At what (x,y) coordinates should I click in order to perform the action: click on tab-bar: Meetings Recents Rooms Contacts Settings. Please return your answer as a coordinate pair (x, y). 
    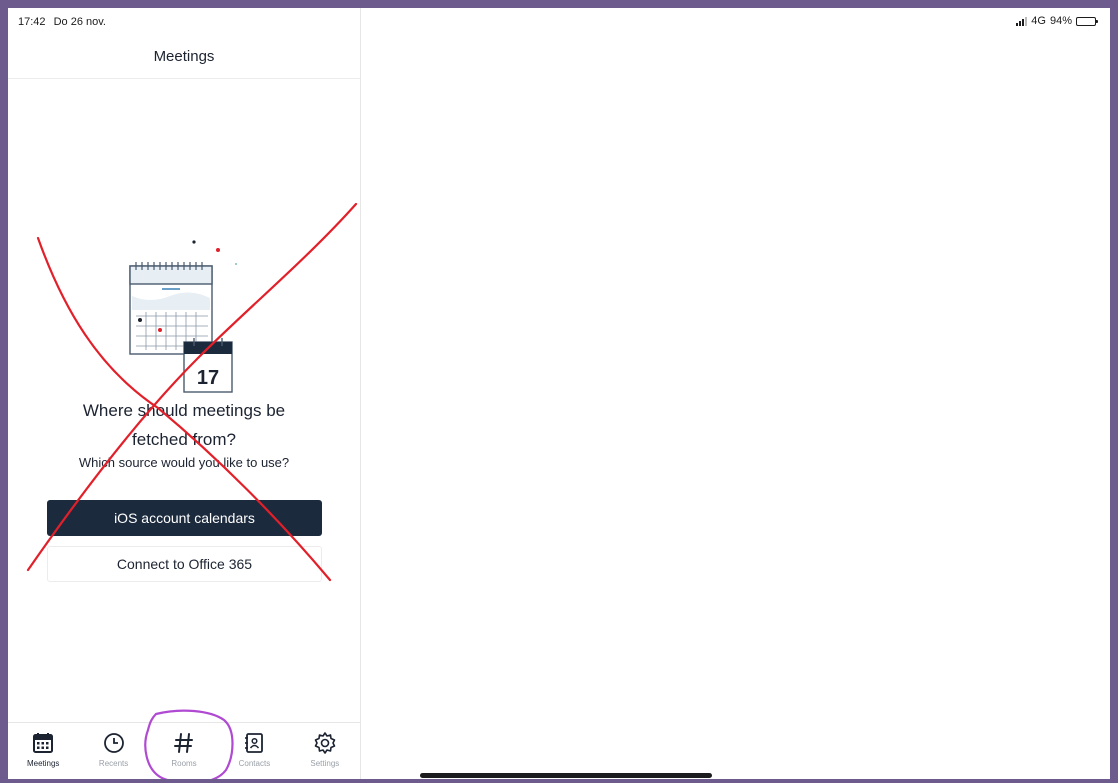
    Looking at the image, I should click on (184, 750).